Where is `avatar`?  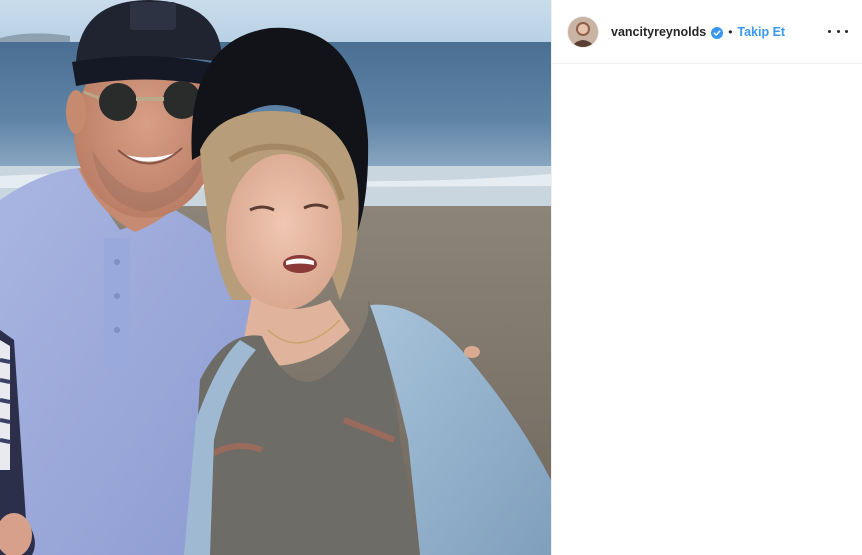 avatar is located at coordinates (583, 31).